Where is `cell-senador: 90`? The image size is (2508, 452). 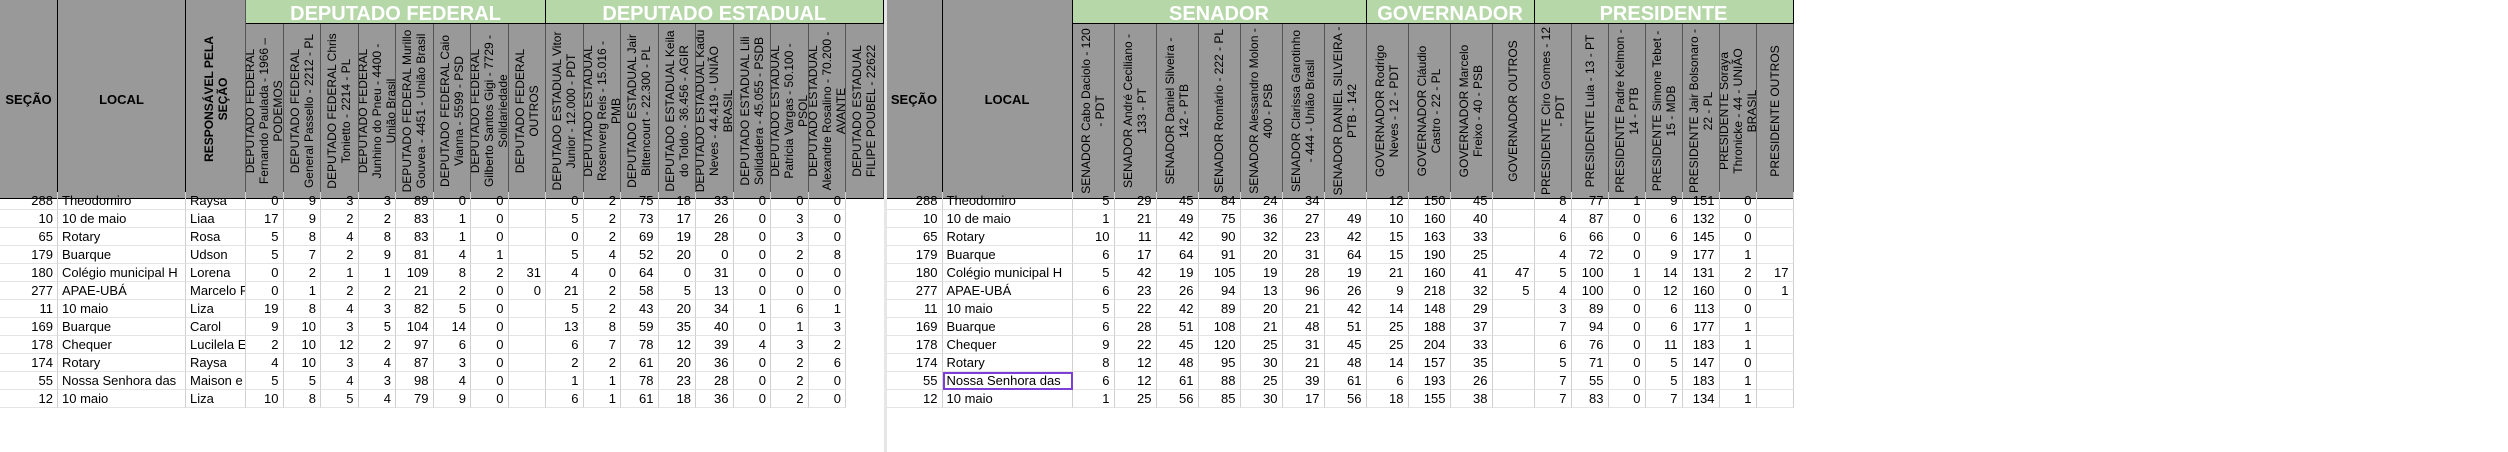
cell-senador: 90 is located at coordinates (1219, 237).